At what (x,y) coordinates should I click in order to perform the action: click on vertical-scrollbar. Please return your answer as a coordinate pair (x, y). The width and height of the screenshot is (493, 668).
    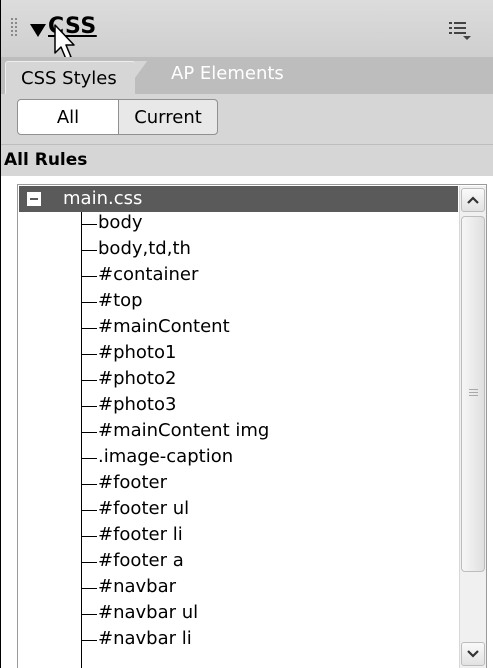
    Looking at the image, I should click on (472, 427).